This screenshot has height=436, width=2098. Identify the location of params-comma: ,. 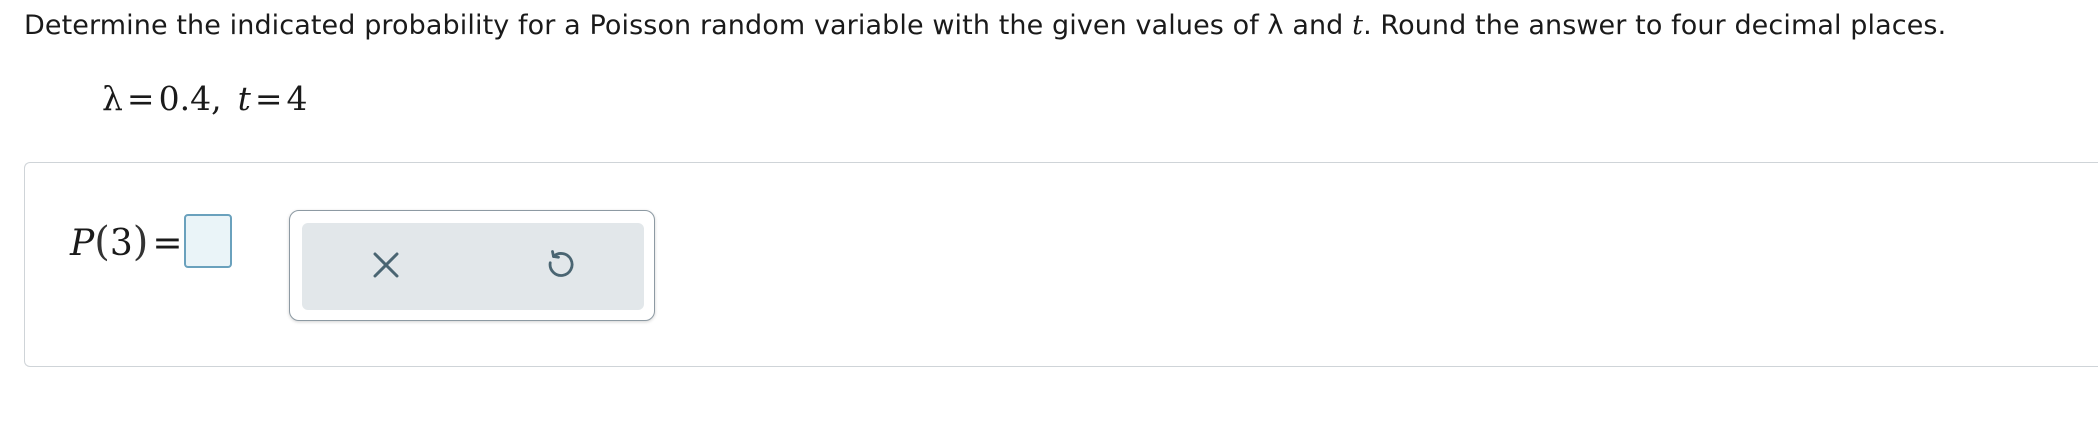
(216, 98).